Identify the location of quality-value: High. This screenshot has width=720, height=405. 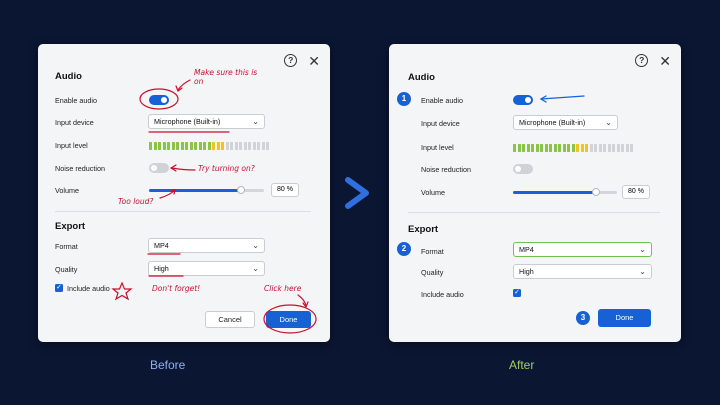
(161, 268).